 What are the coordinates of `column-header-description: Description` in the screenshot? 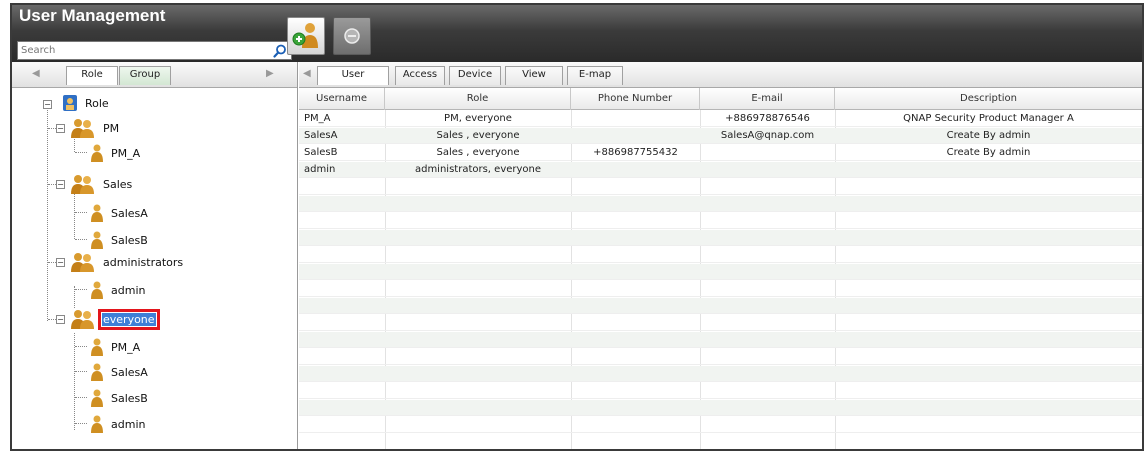 It's located at (988, 99).